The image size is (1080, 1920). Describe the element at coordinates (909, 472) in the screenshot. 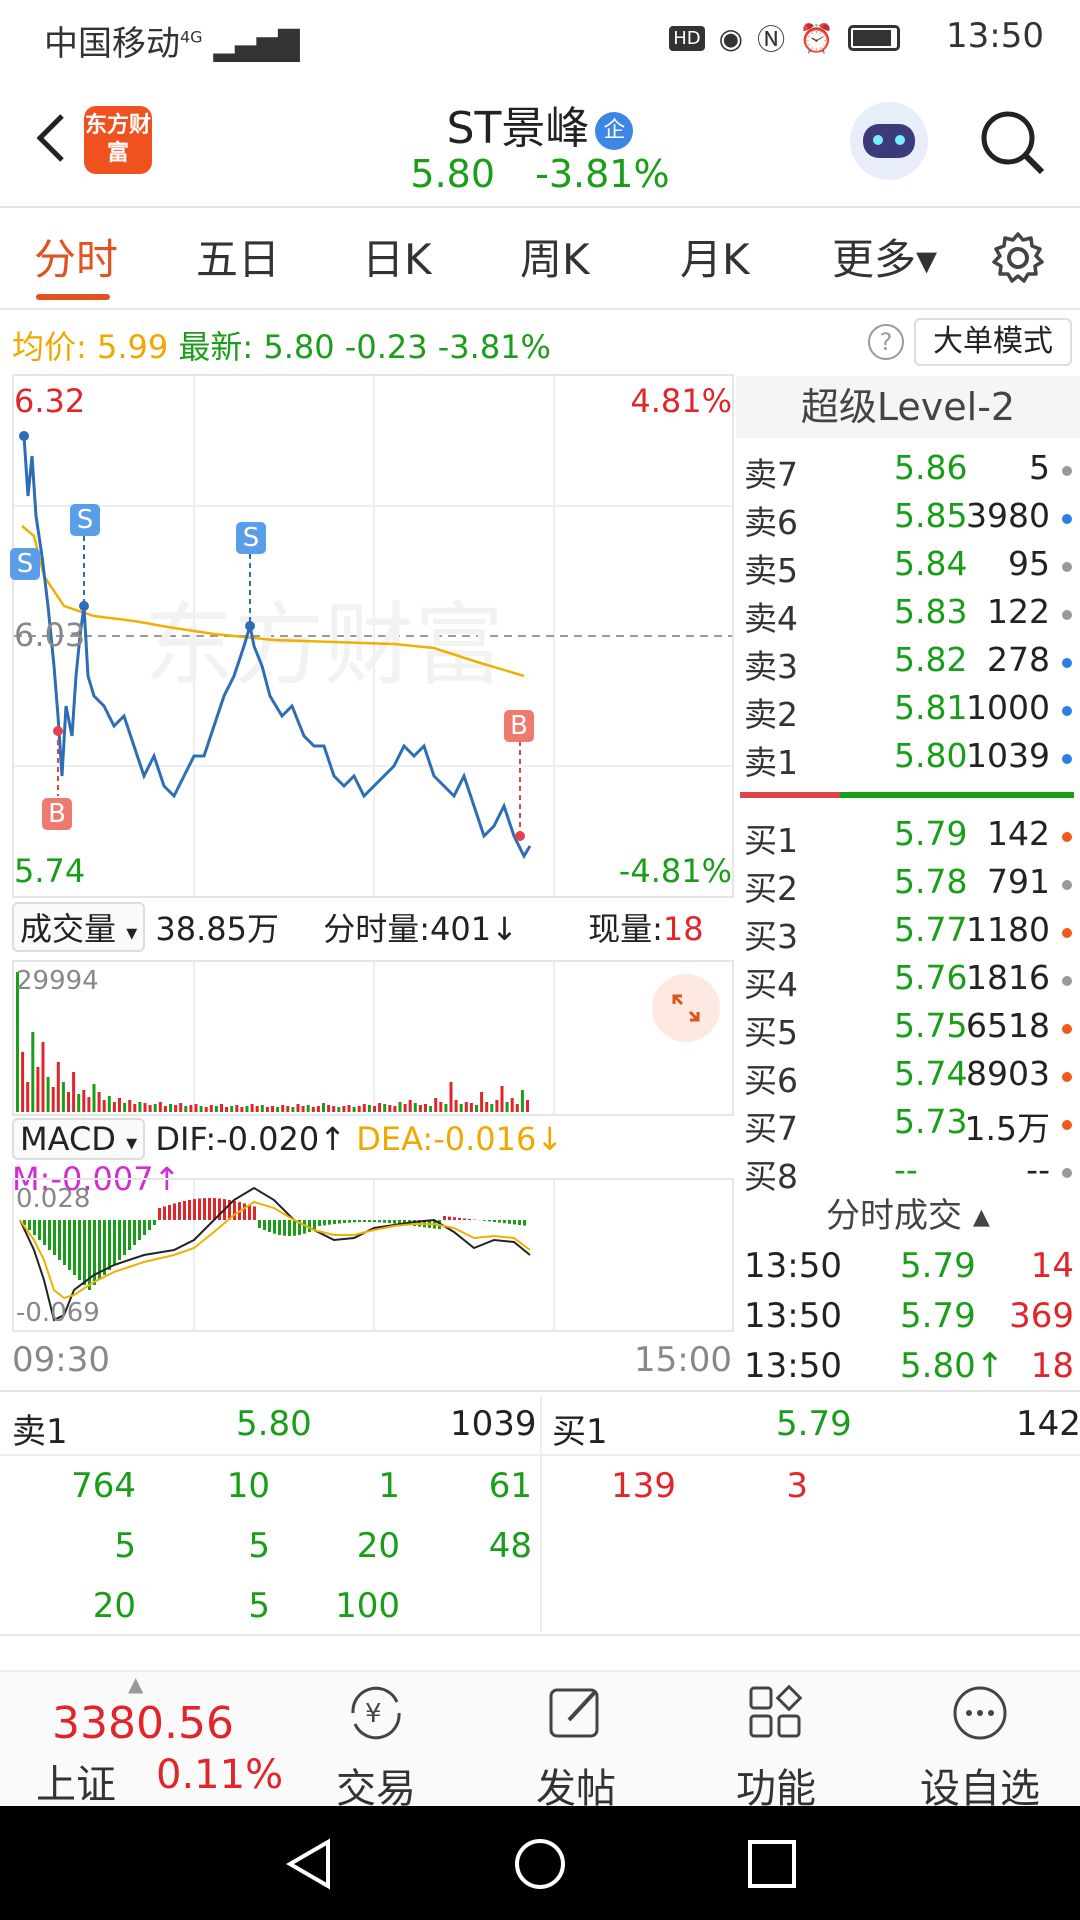

I see `ask-row: 卖7 5.86 5` at that location.